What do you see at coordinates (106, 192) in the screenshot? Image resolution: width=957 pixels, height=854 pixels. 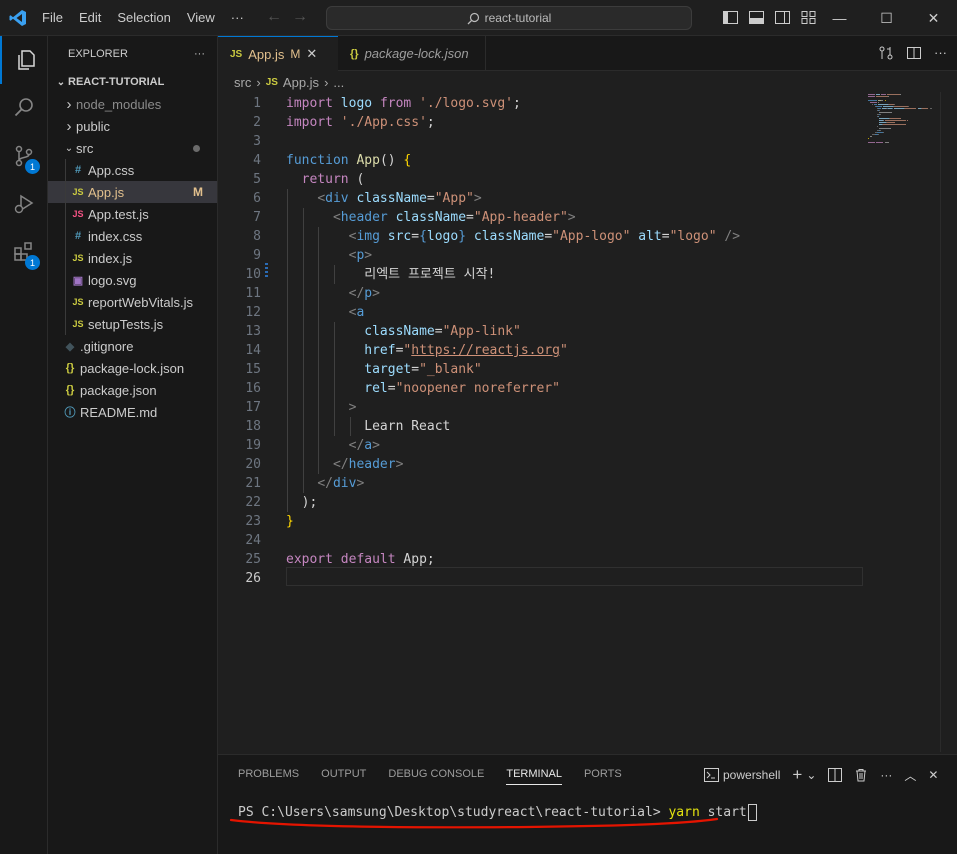 I see `tree-item-label: App.js` at bounding box center [106, 192].